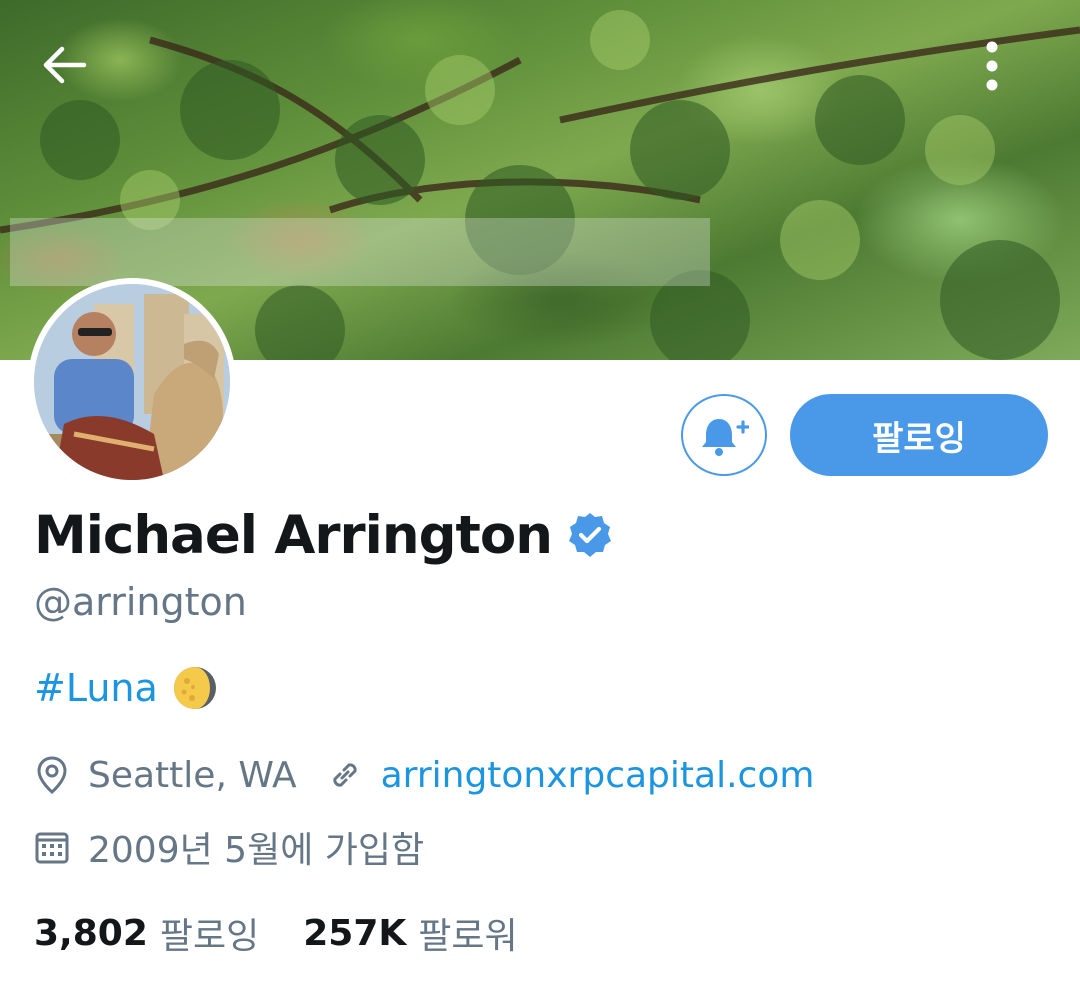 The height and width of the screenshot is (1006, 1080). Describe the element at coordinates (65, 65) in the screenshot. I see `arrow-left-icon` at that location.